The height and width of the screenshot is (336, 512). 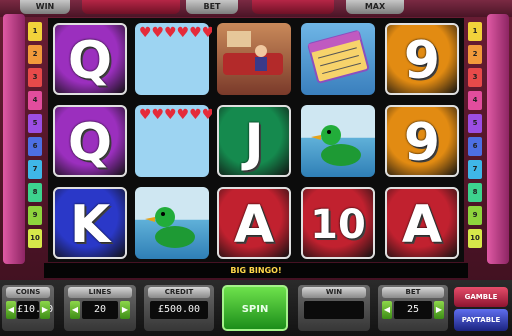 I want to click on reel-symbol-k: K, so click(x=90, y=223).